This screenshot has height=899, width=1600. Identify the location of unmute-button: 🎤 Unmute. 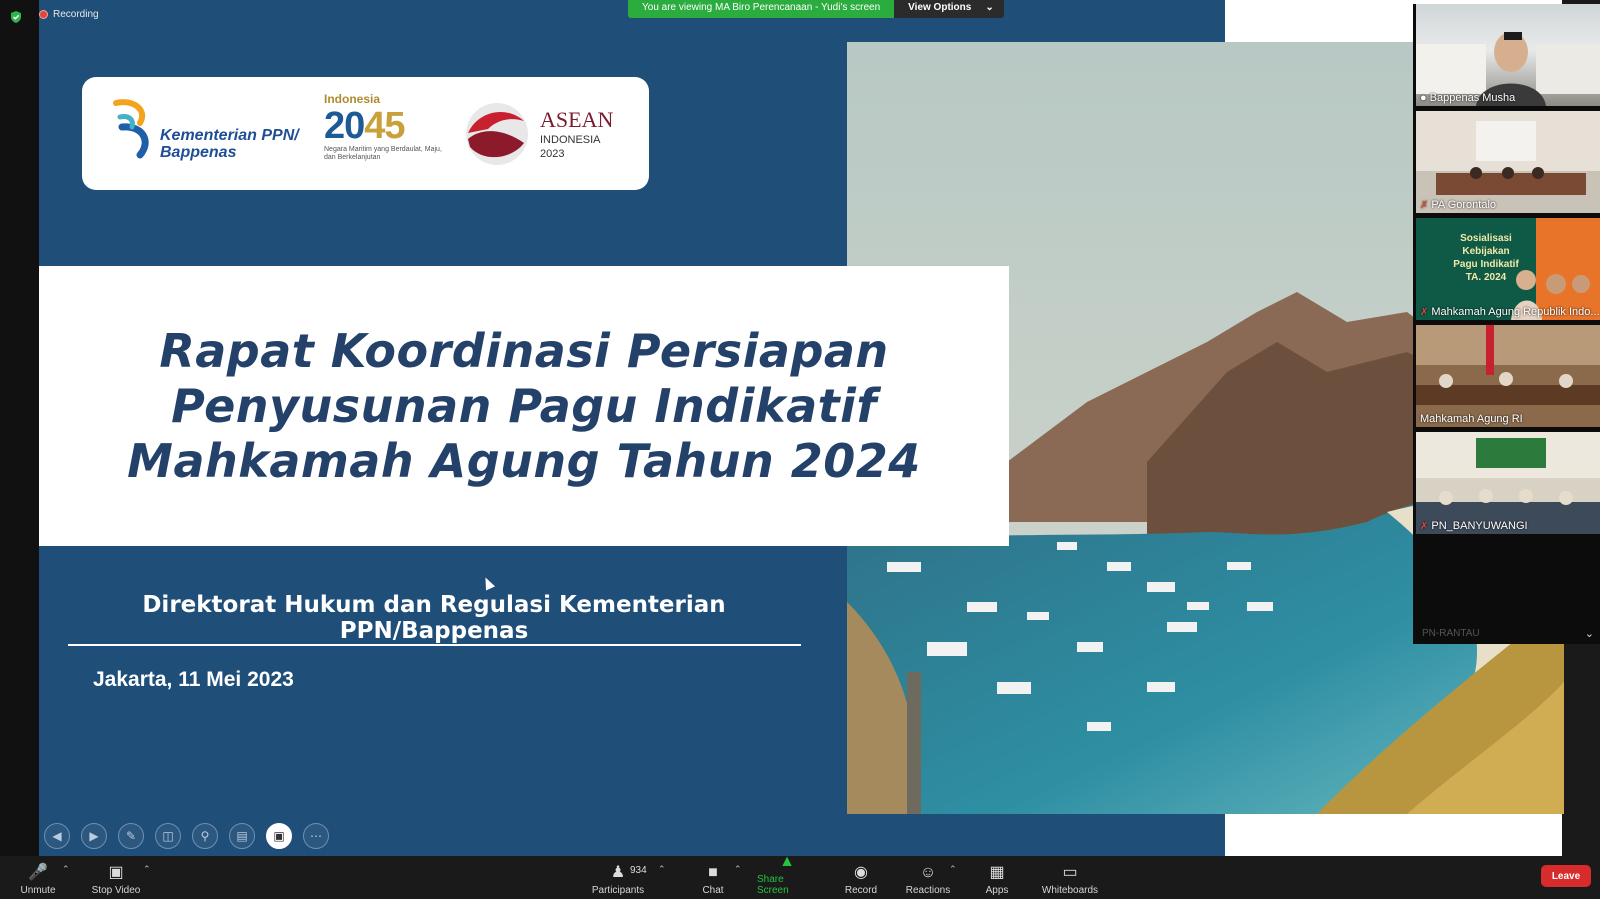
(38, 877).